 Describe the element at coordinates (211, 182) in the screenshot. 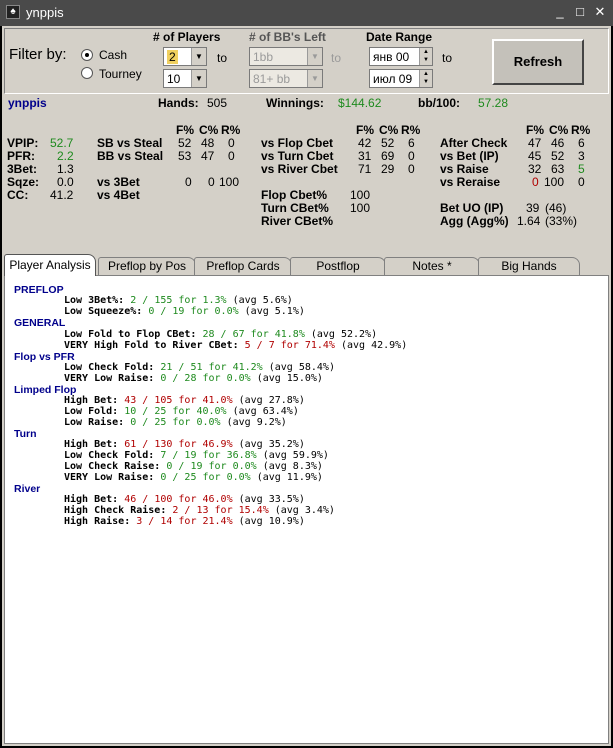

I see `vs3bet-c: 0` at that location.